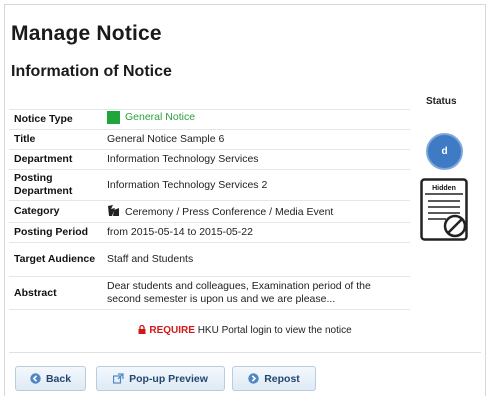  I want to click on category-label: Category, so click(56, 211).